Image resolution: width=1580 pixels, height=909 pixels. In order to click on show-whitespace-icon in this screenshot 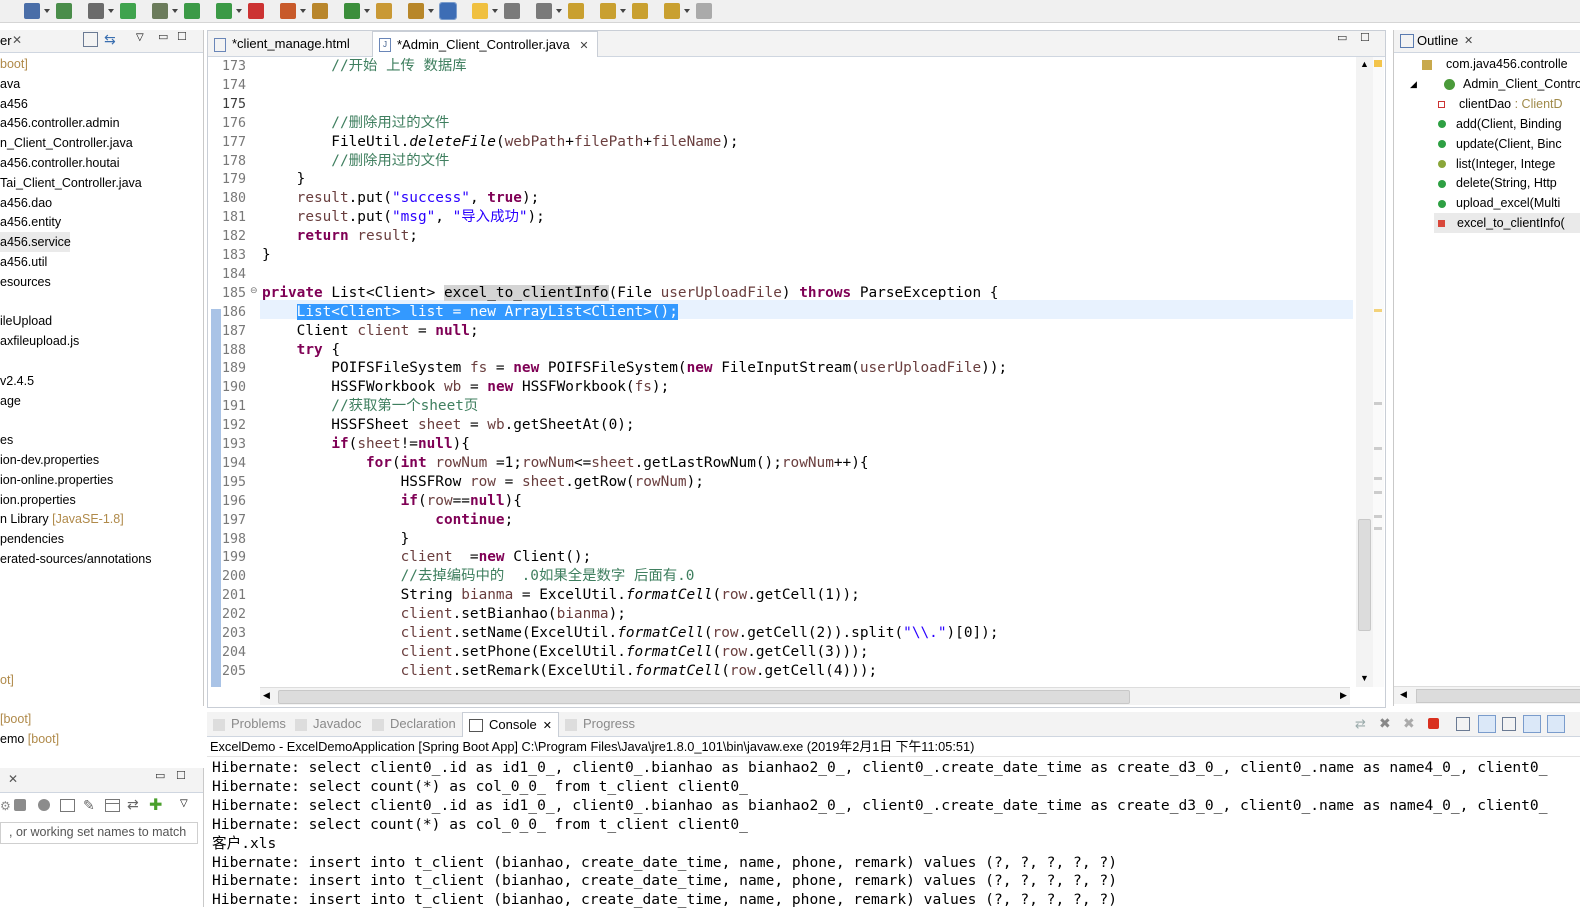, I will do `click(544, 11)`.